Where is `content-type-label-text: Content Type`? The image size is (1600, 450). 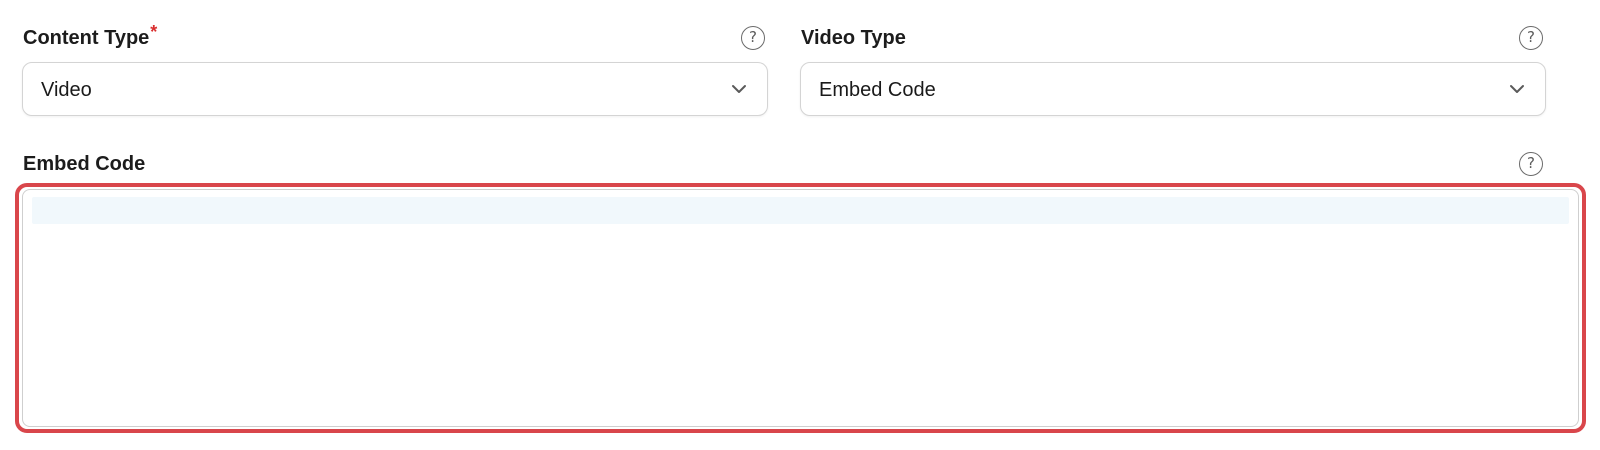 content-type-label-text: Content Type is located at coordinates (86, 38).